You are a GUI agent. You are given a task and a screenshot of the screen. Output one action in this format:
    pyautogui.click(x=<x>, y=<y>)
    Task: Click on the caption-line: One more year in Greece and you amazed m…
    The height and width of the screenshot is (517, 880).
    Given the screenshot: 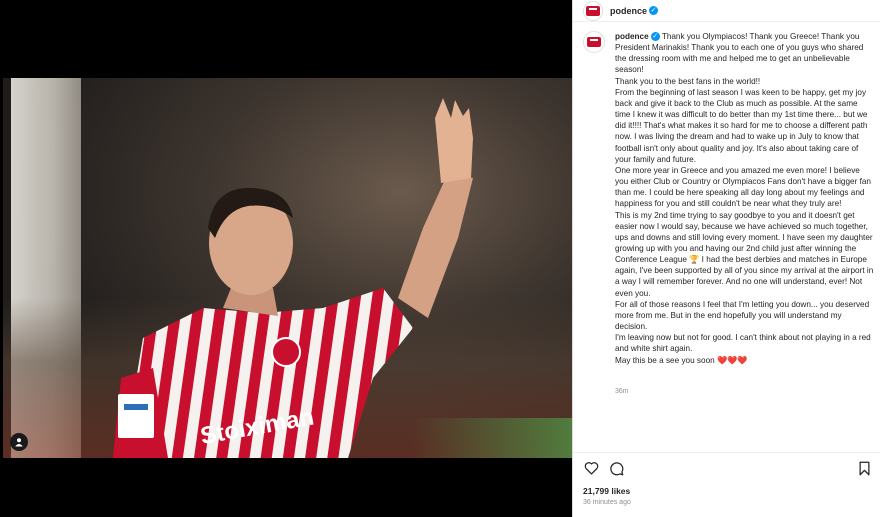 What is the action you would take?
    pyautogui.click(x=743, y=187)
    